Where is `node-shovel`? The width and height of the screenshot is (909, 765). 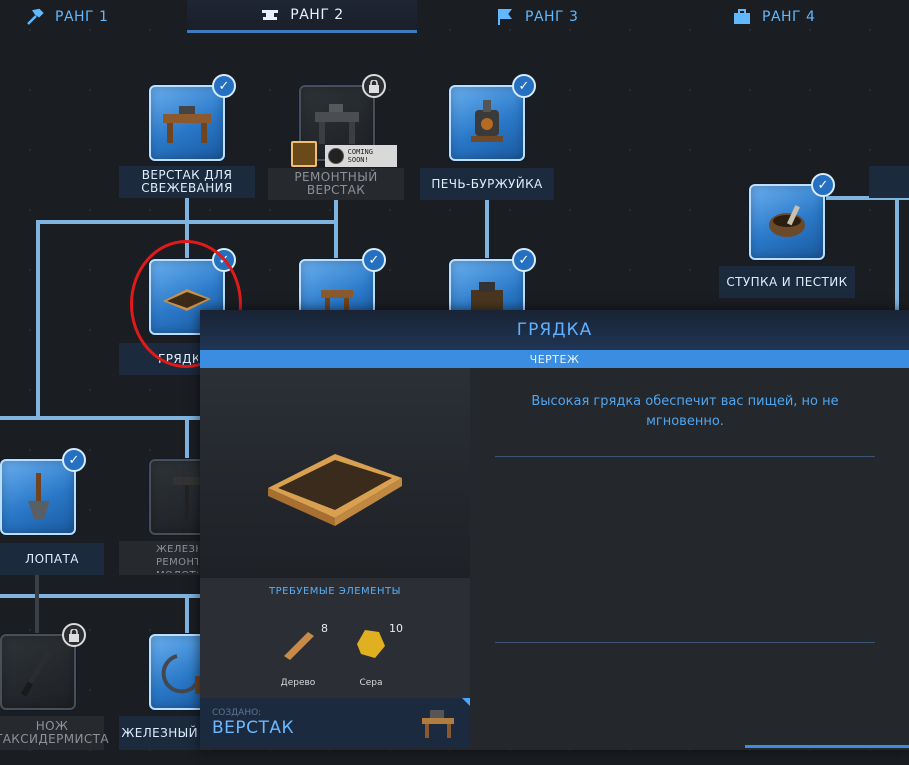 node-shovel is located at coordinates (38, 497).